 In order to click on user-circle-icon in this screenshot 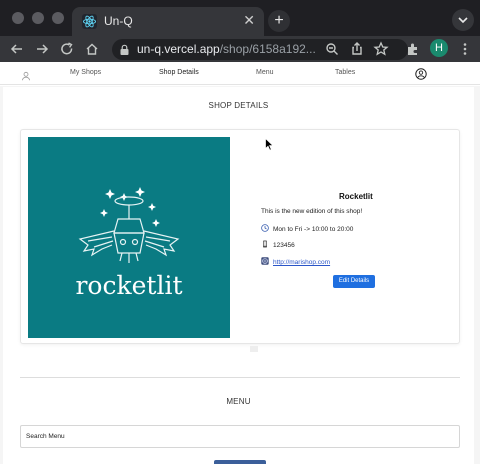, I will do `click(421, 76)`.